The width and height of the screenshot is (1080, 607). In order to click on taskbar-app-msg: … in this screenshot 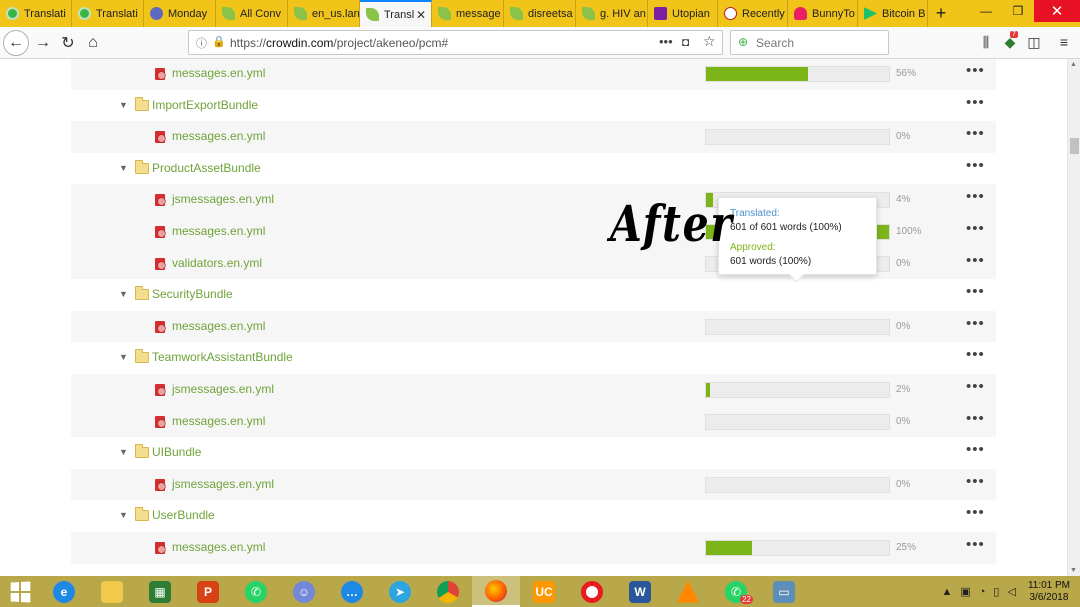, I will do `click(352, 591)`.